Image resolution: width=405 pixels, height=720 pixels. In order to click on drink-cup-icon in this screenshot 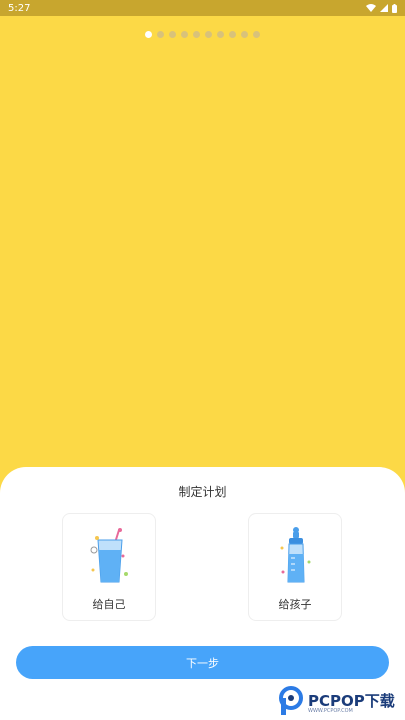, I will do `click(109, 555)`.